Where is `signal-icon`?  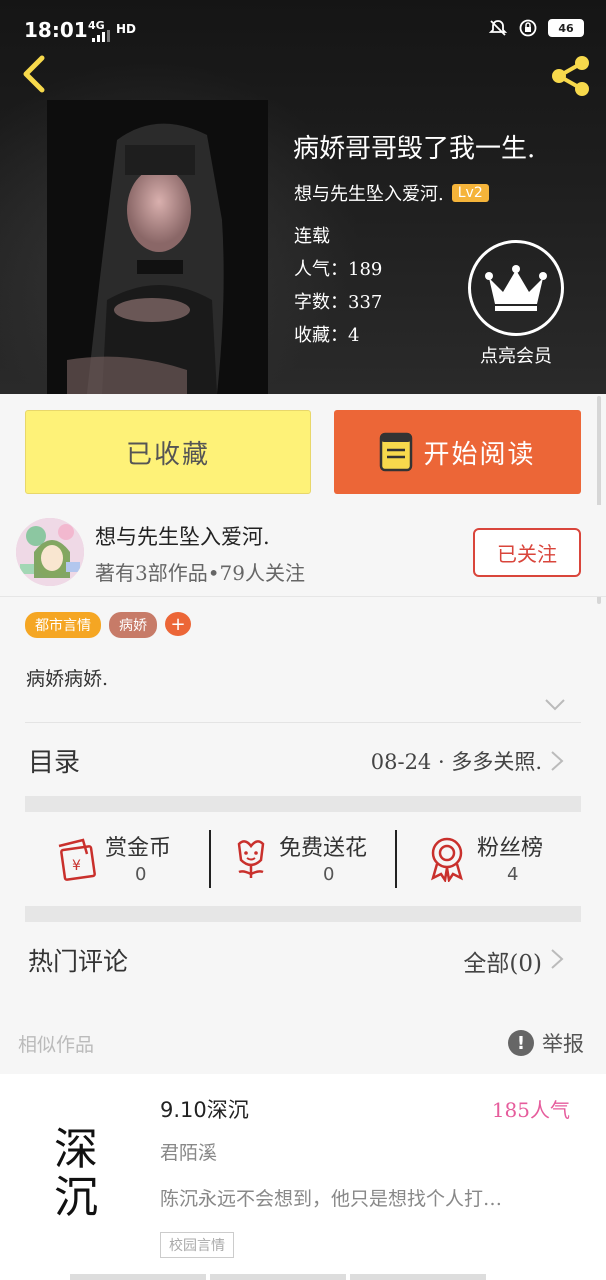 signal-icon is located at coordinates (101, 36).